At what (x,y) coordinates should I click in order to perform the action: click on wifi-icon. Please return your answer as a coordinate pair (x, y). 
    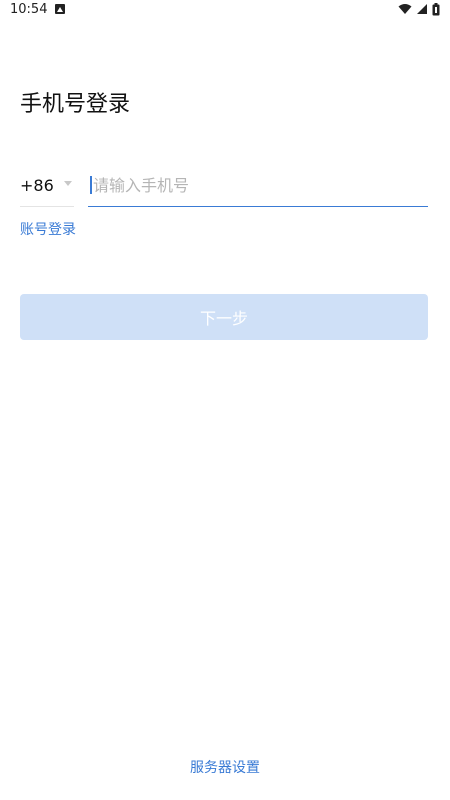
    Looking at the image, I should click on (405, 9).